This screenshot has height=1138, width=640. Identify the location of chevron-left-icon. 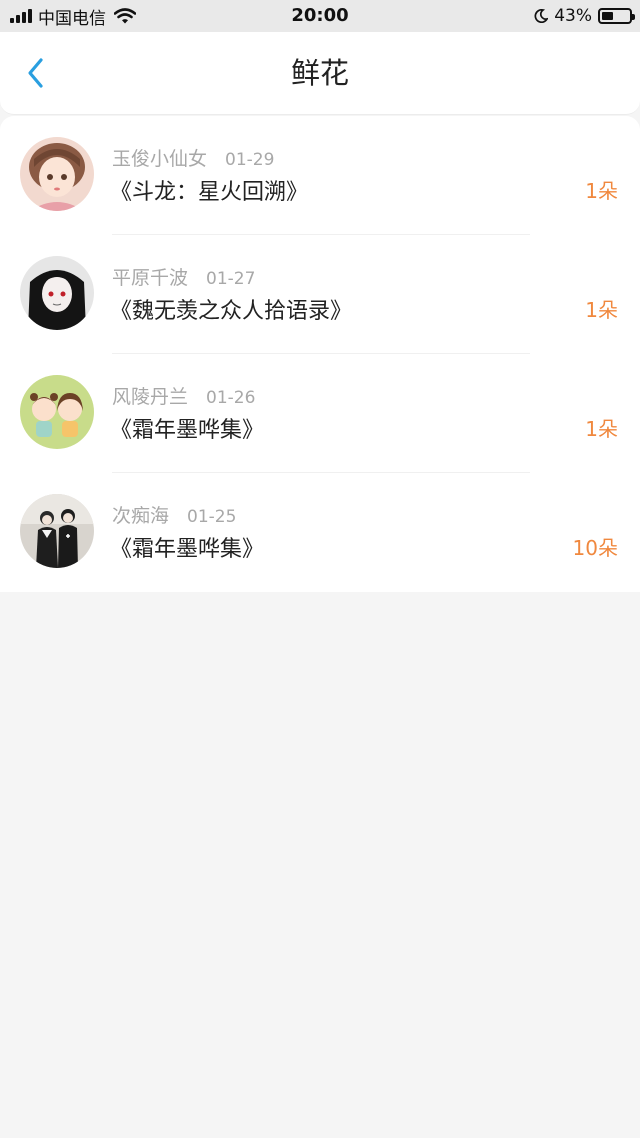
(35, 73).